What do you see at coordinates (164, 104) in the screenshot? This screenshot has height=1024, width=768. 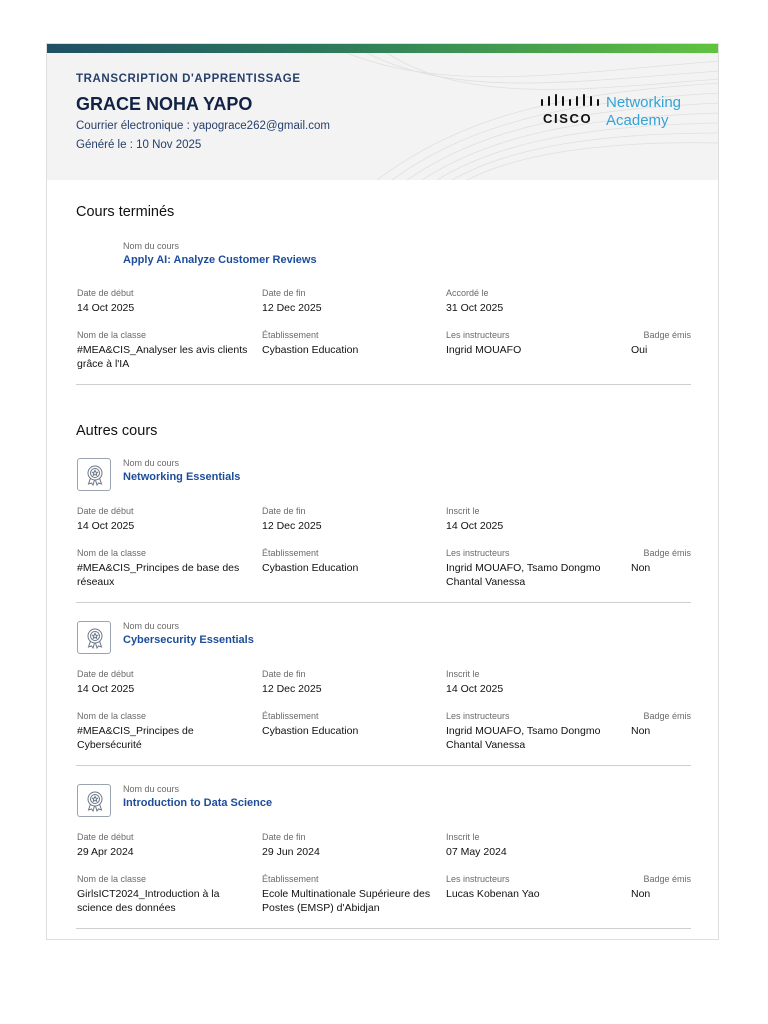 I see `learner-name: GRACE NOHA YAPO` at bounding box center [164, 104].